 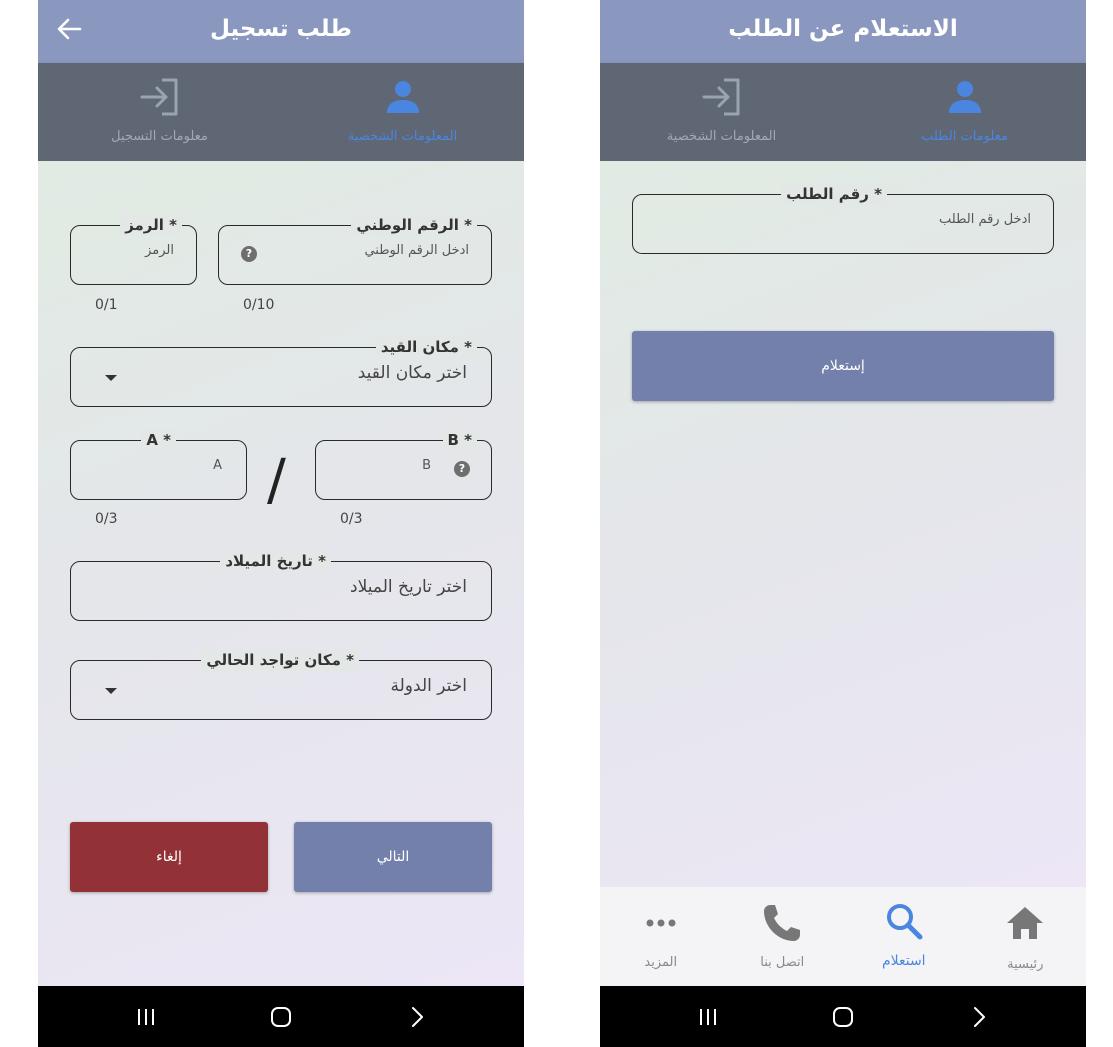 What do you see at coordinates (426, 465) in the screenshot?
I see `b-placeholder: B` at bounding box center [426, 465].